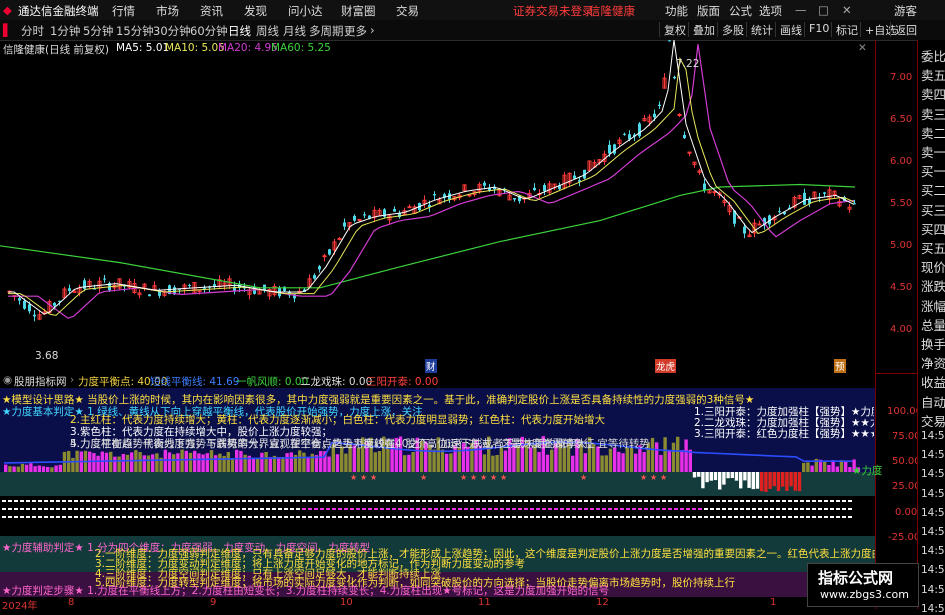  I want to click on side-panel-label: 交易, so click(933, 420).